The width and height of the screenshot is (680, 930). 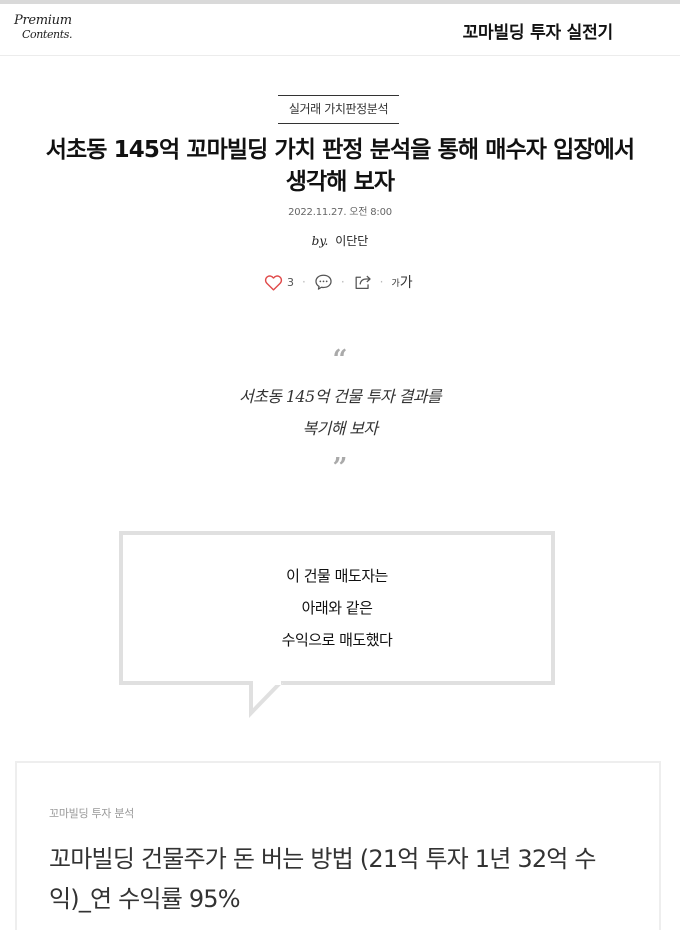 I want to click on author-byline: by. 이단단, so click(x=340, y=240).